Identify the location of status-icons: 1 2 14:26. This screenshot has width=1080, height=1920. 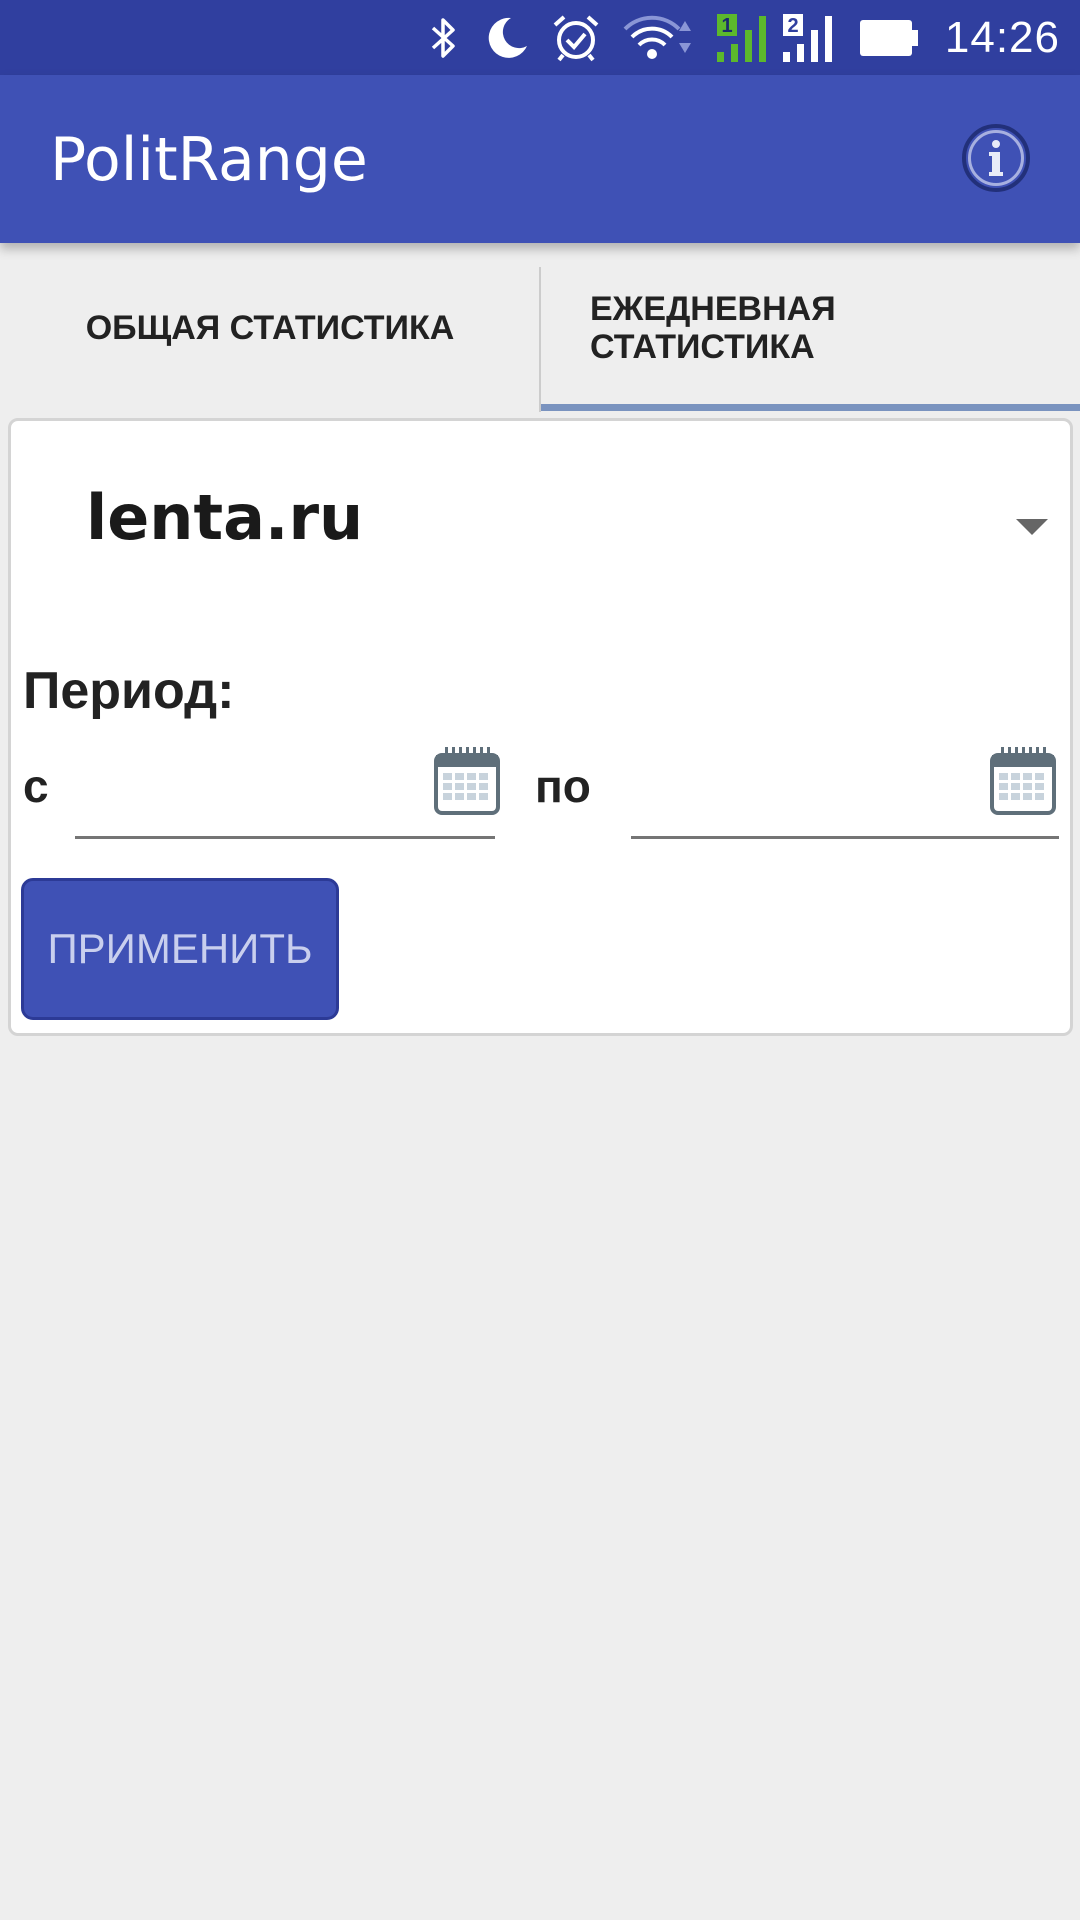
(733, 37).